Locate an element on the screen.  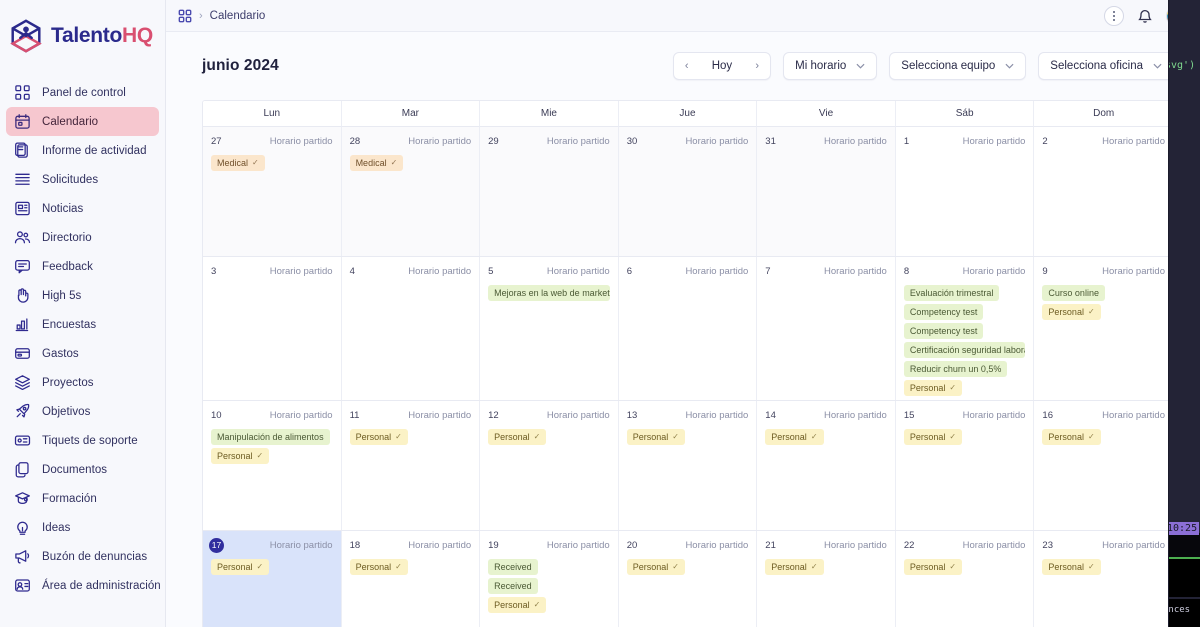
calendar-day-cell: 30 Horario partido is located at coordinates (688, 191).